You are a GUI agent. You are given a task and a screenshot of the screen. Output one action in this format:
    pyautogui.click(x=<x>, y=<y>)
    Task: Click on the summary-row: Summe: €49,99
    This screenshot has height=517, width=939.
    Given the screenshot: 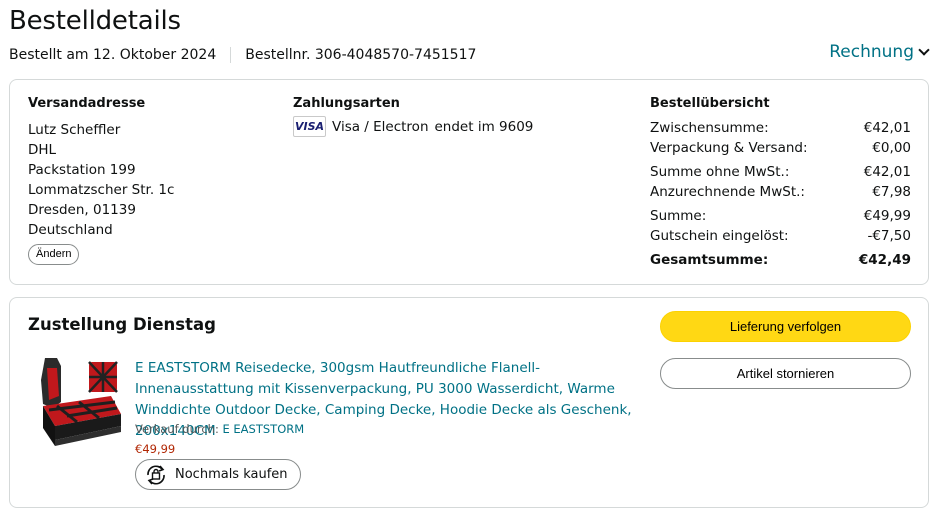 What is the action you would take?
    pyautogui.click(x=780, y=216)
    